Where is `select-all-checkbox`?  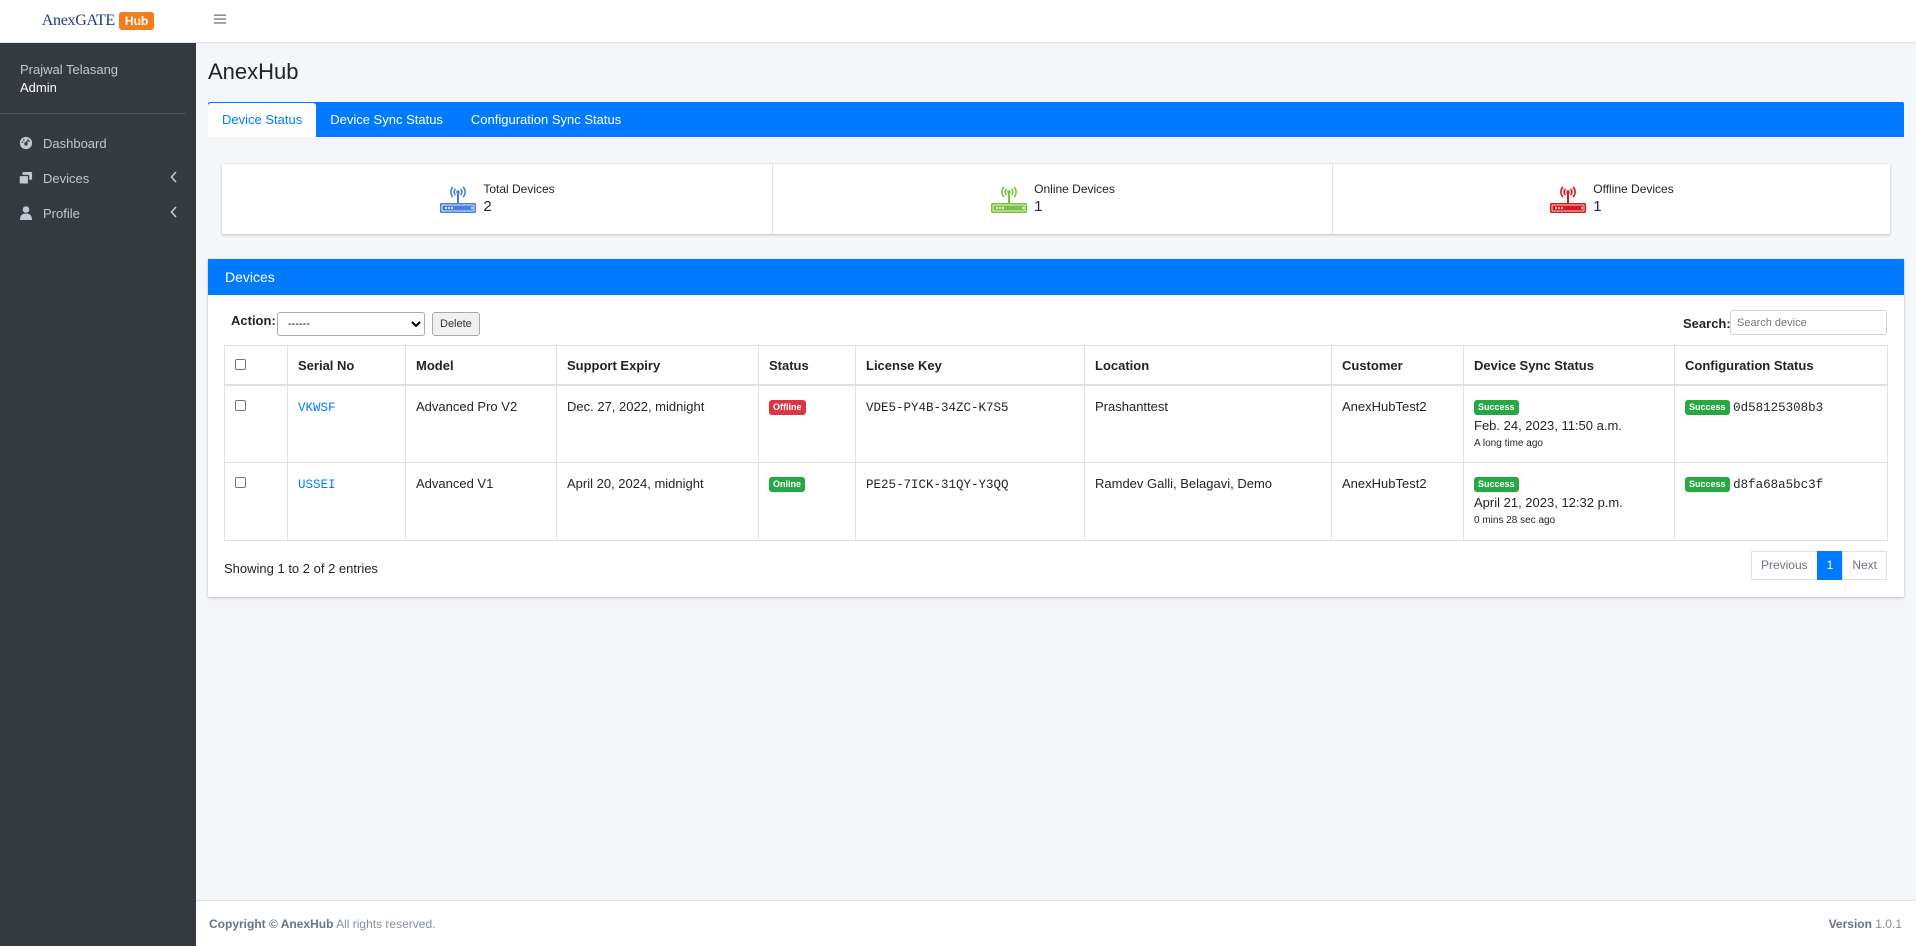
select-all-checkbox is located at coordinates (240, 364).